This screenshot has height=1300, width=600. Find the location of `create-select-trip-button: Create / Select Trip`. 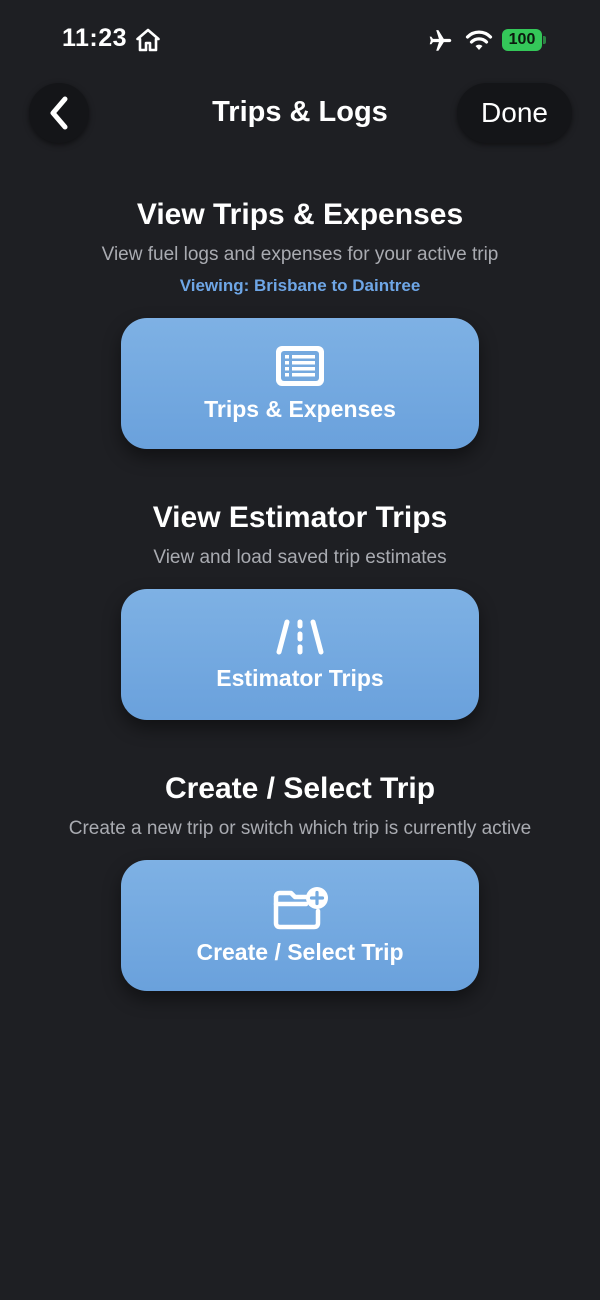

create-select-trip-button: Create / Select Trip is located at coordinates (300, 925).